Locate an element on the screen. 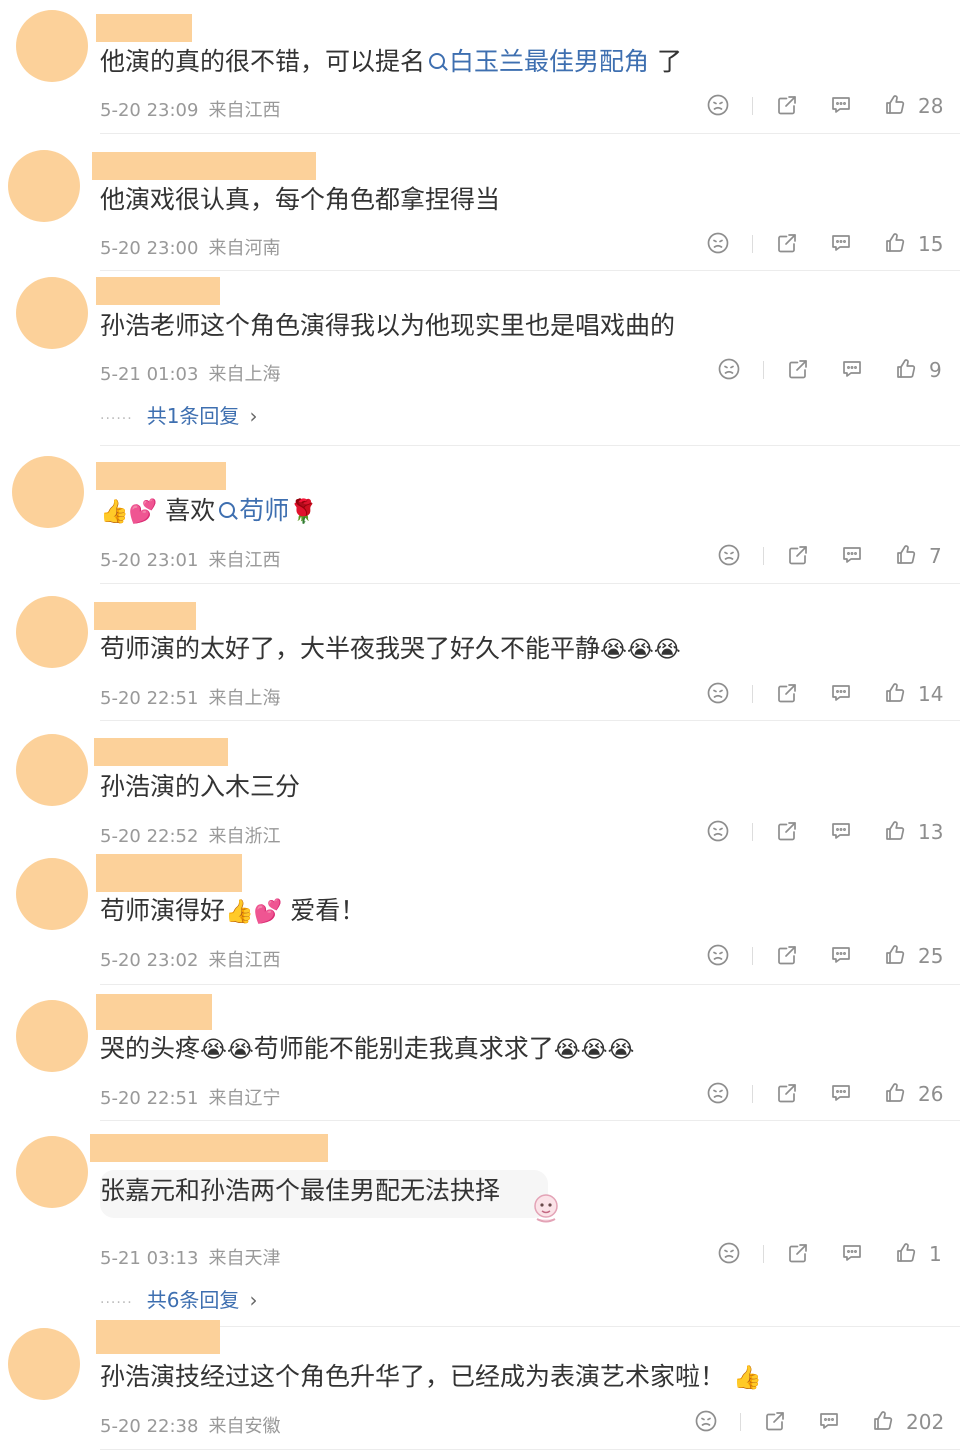 The image size is (960, 1452). comment-meta: 5-20 22:38 来自安徽 is located at coordinates (190, 1425).